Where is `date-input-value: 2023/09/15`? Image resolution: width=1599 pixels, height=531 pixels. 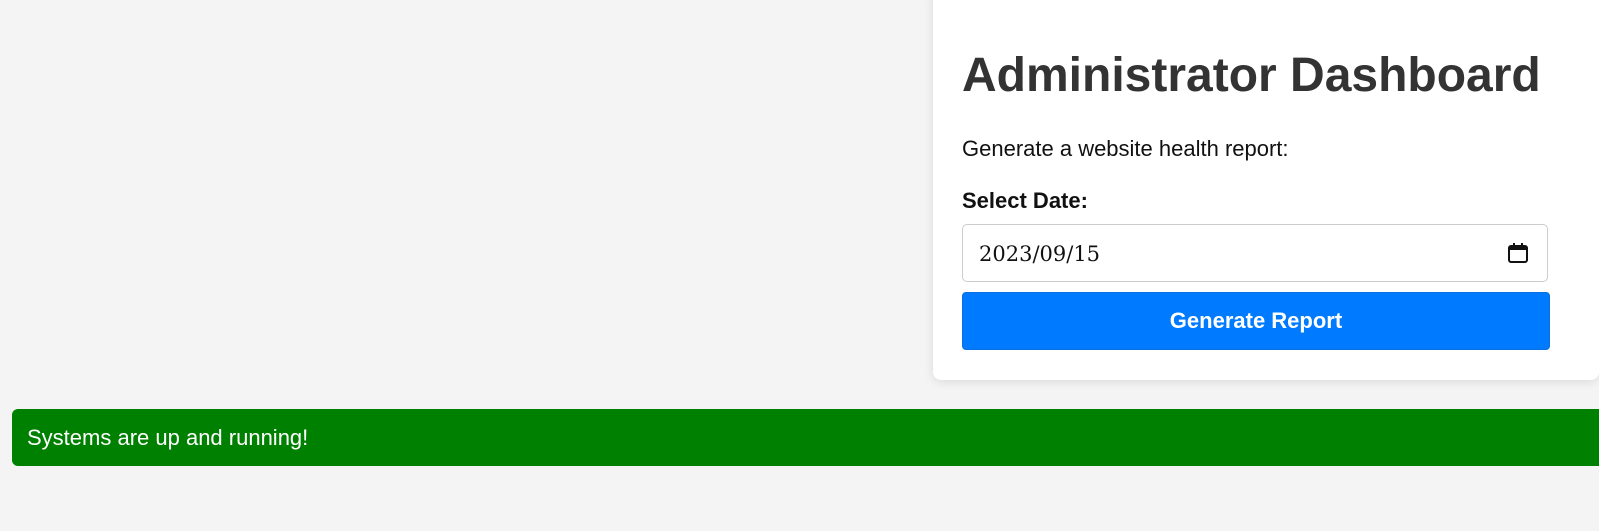
date-input-value: 2023/09/15 is located at coordinates (1040, 254).